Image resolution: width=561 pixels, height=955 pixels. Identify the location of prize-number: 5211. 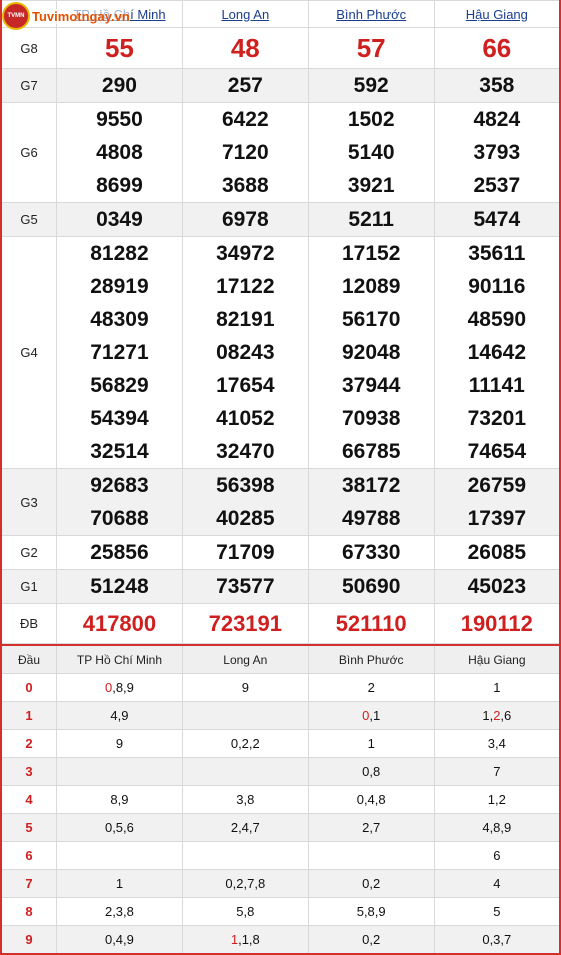
(371, 219).